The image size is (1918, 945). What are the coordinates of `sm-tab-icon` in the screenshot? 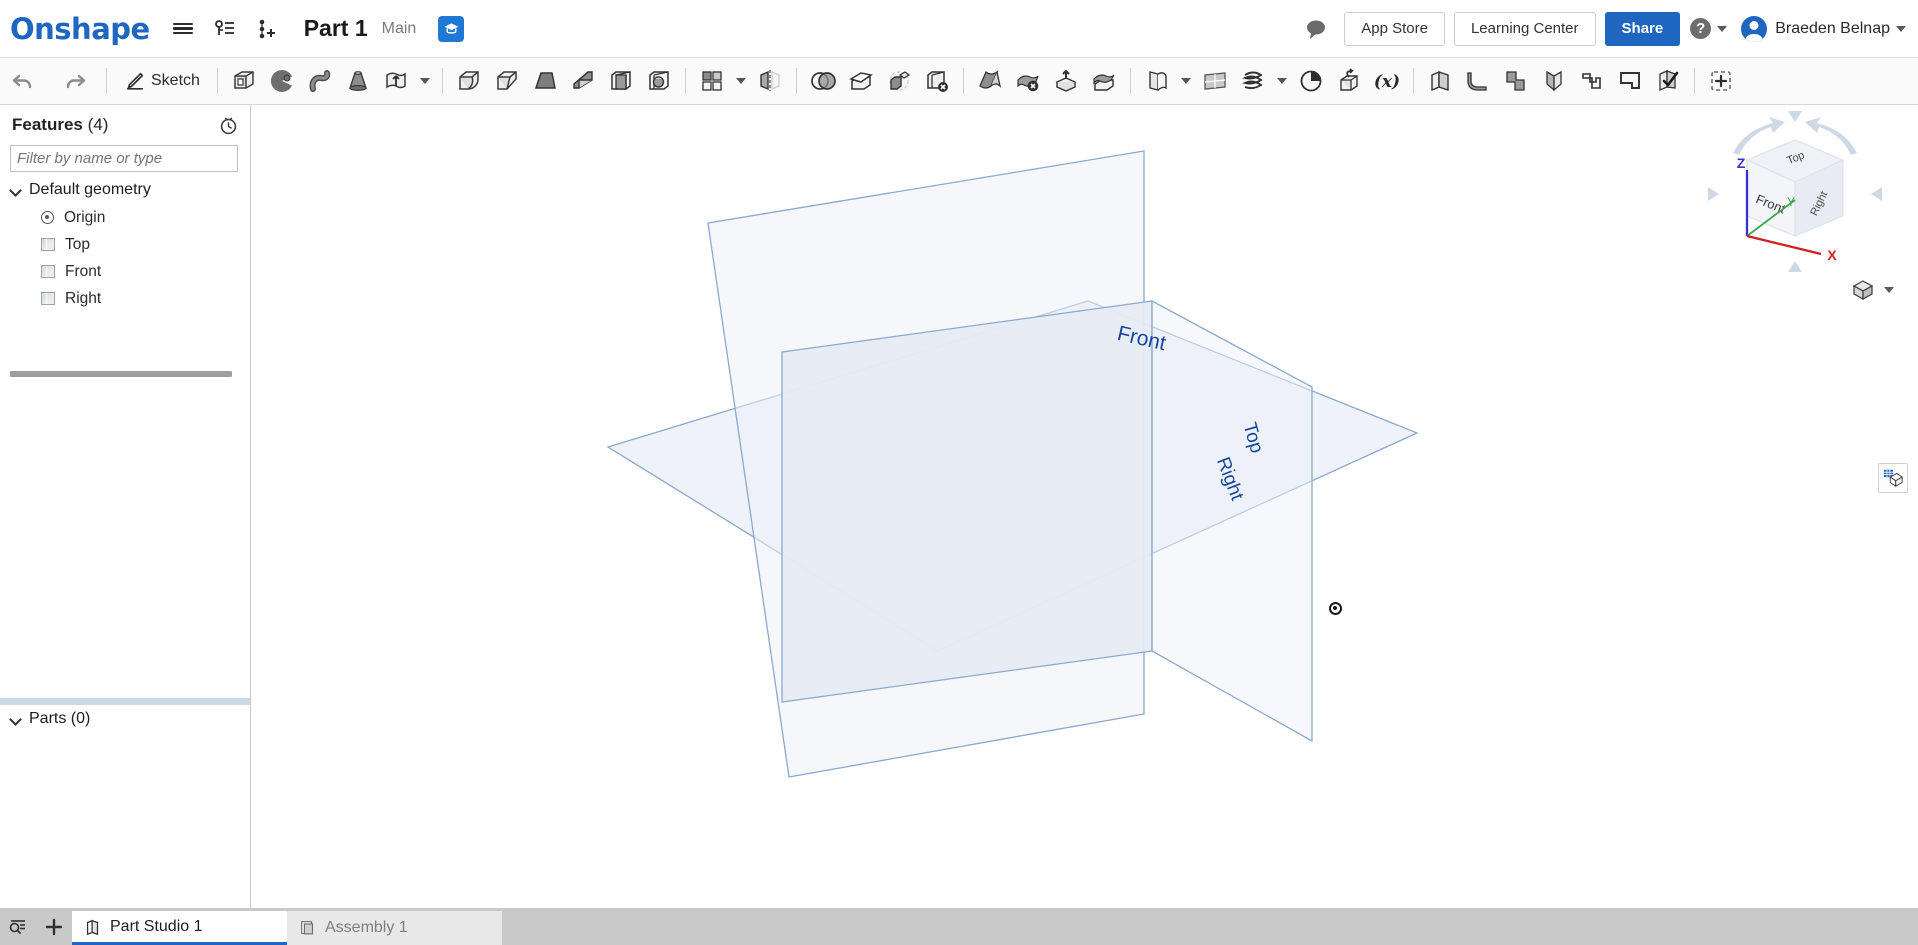 It's located at (1516, 81).